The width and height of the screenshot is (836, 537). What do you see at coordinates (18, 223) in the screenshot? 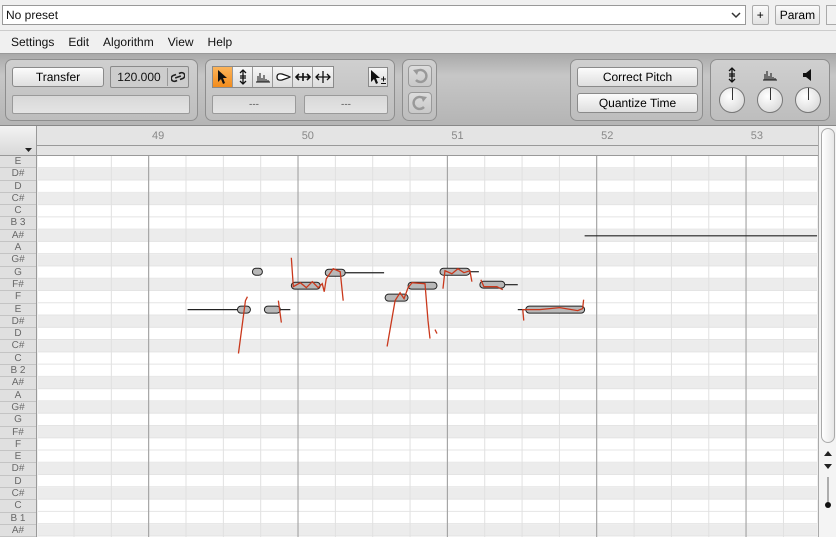
I see `piano-key-label: B 3` at bounding box center [18, 223].